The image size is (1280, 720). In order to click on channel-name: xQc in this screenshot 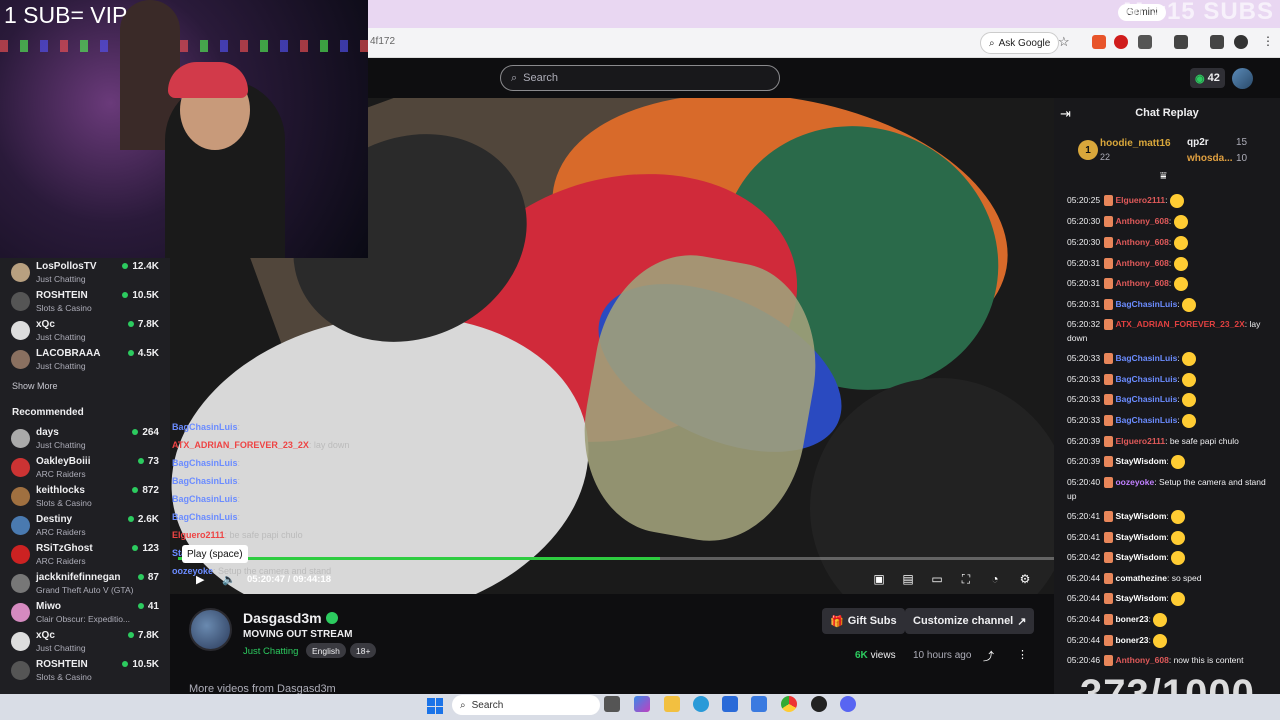, I will do `click(45, 635)`.